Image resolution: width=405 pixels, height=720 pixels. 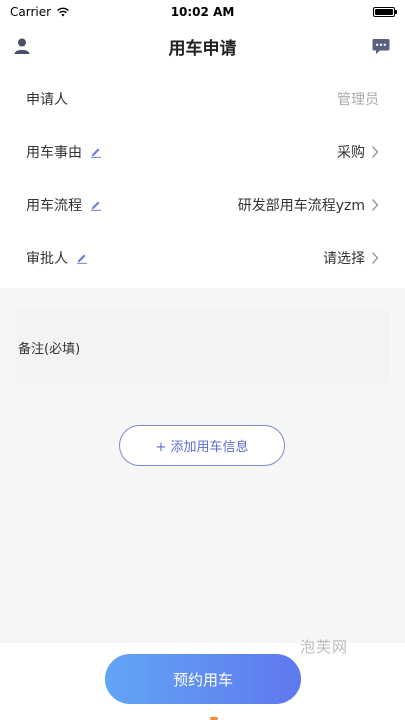 What do you see at coordinates (202, 151) in the screenshot?
I see `row-reason: 用车事由 采购` at bounding box center [202, 151].